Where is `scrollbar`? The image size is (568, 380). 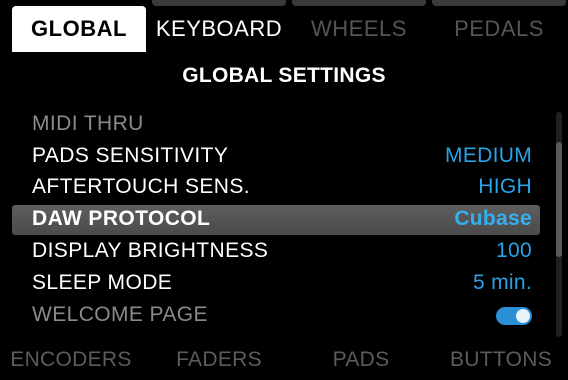 scrollbar is located at coordinates (559, 224).